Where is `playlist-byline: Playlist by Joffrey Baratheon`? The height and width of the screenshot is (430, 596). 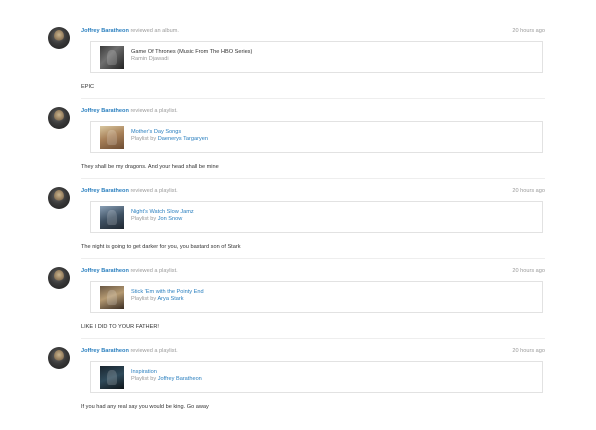 playlist-byline: Playlist by Joffrey Baratheon is located at coordinates (166, 379).